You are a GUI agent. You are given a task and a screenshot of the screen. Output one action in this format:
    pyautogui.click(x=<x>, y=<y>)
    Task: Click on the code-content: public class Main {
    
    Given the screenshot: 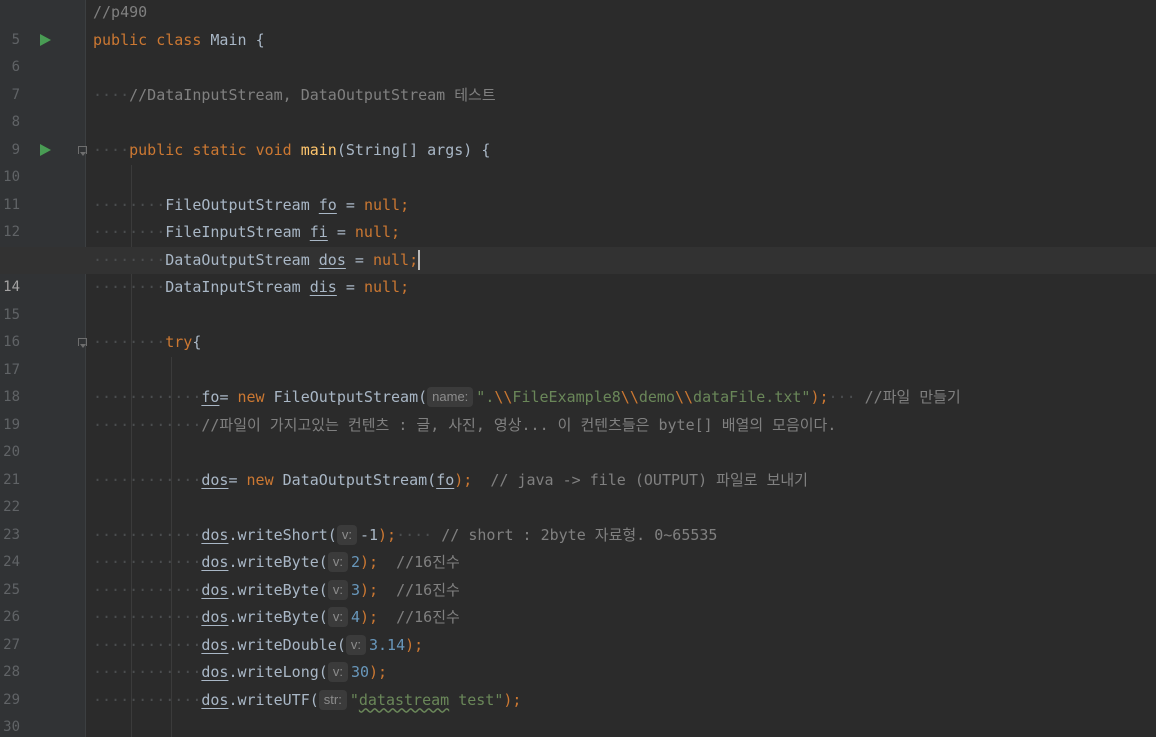 What is the action you would take?
    pyautogui.click(x=179, y=41)
    